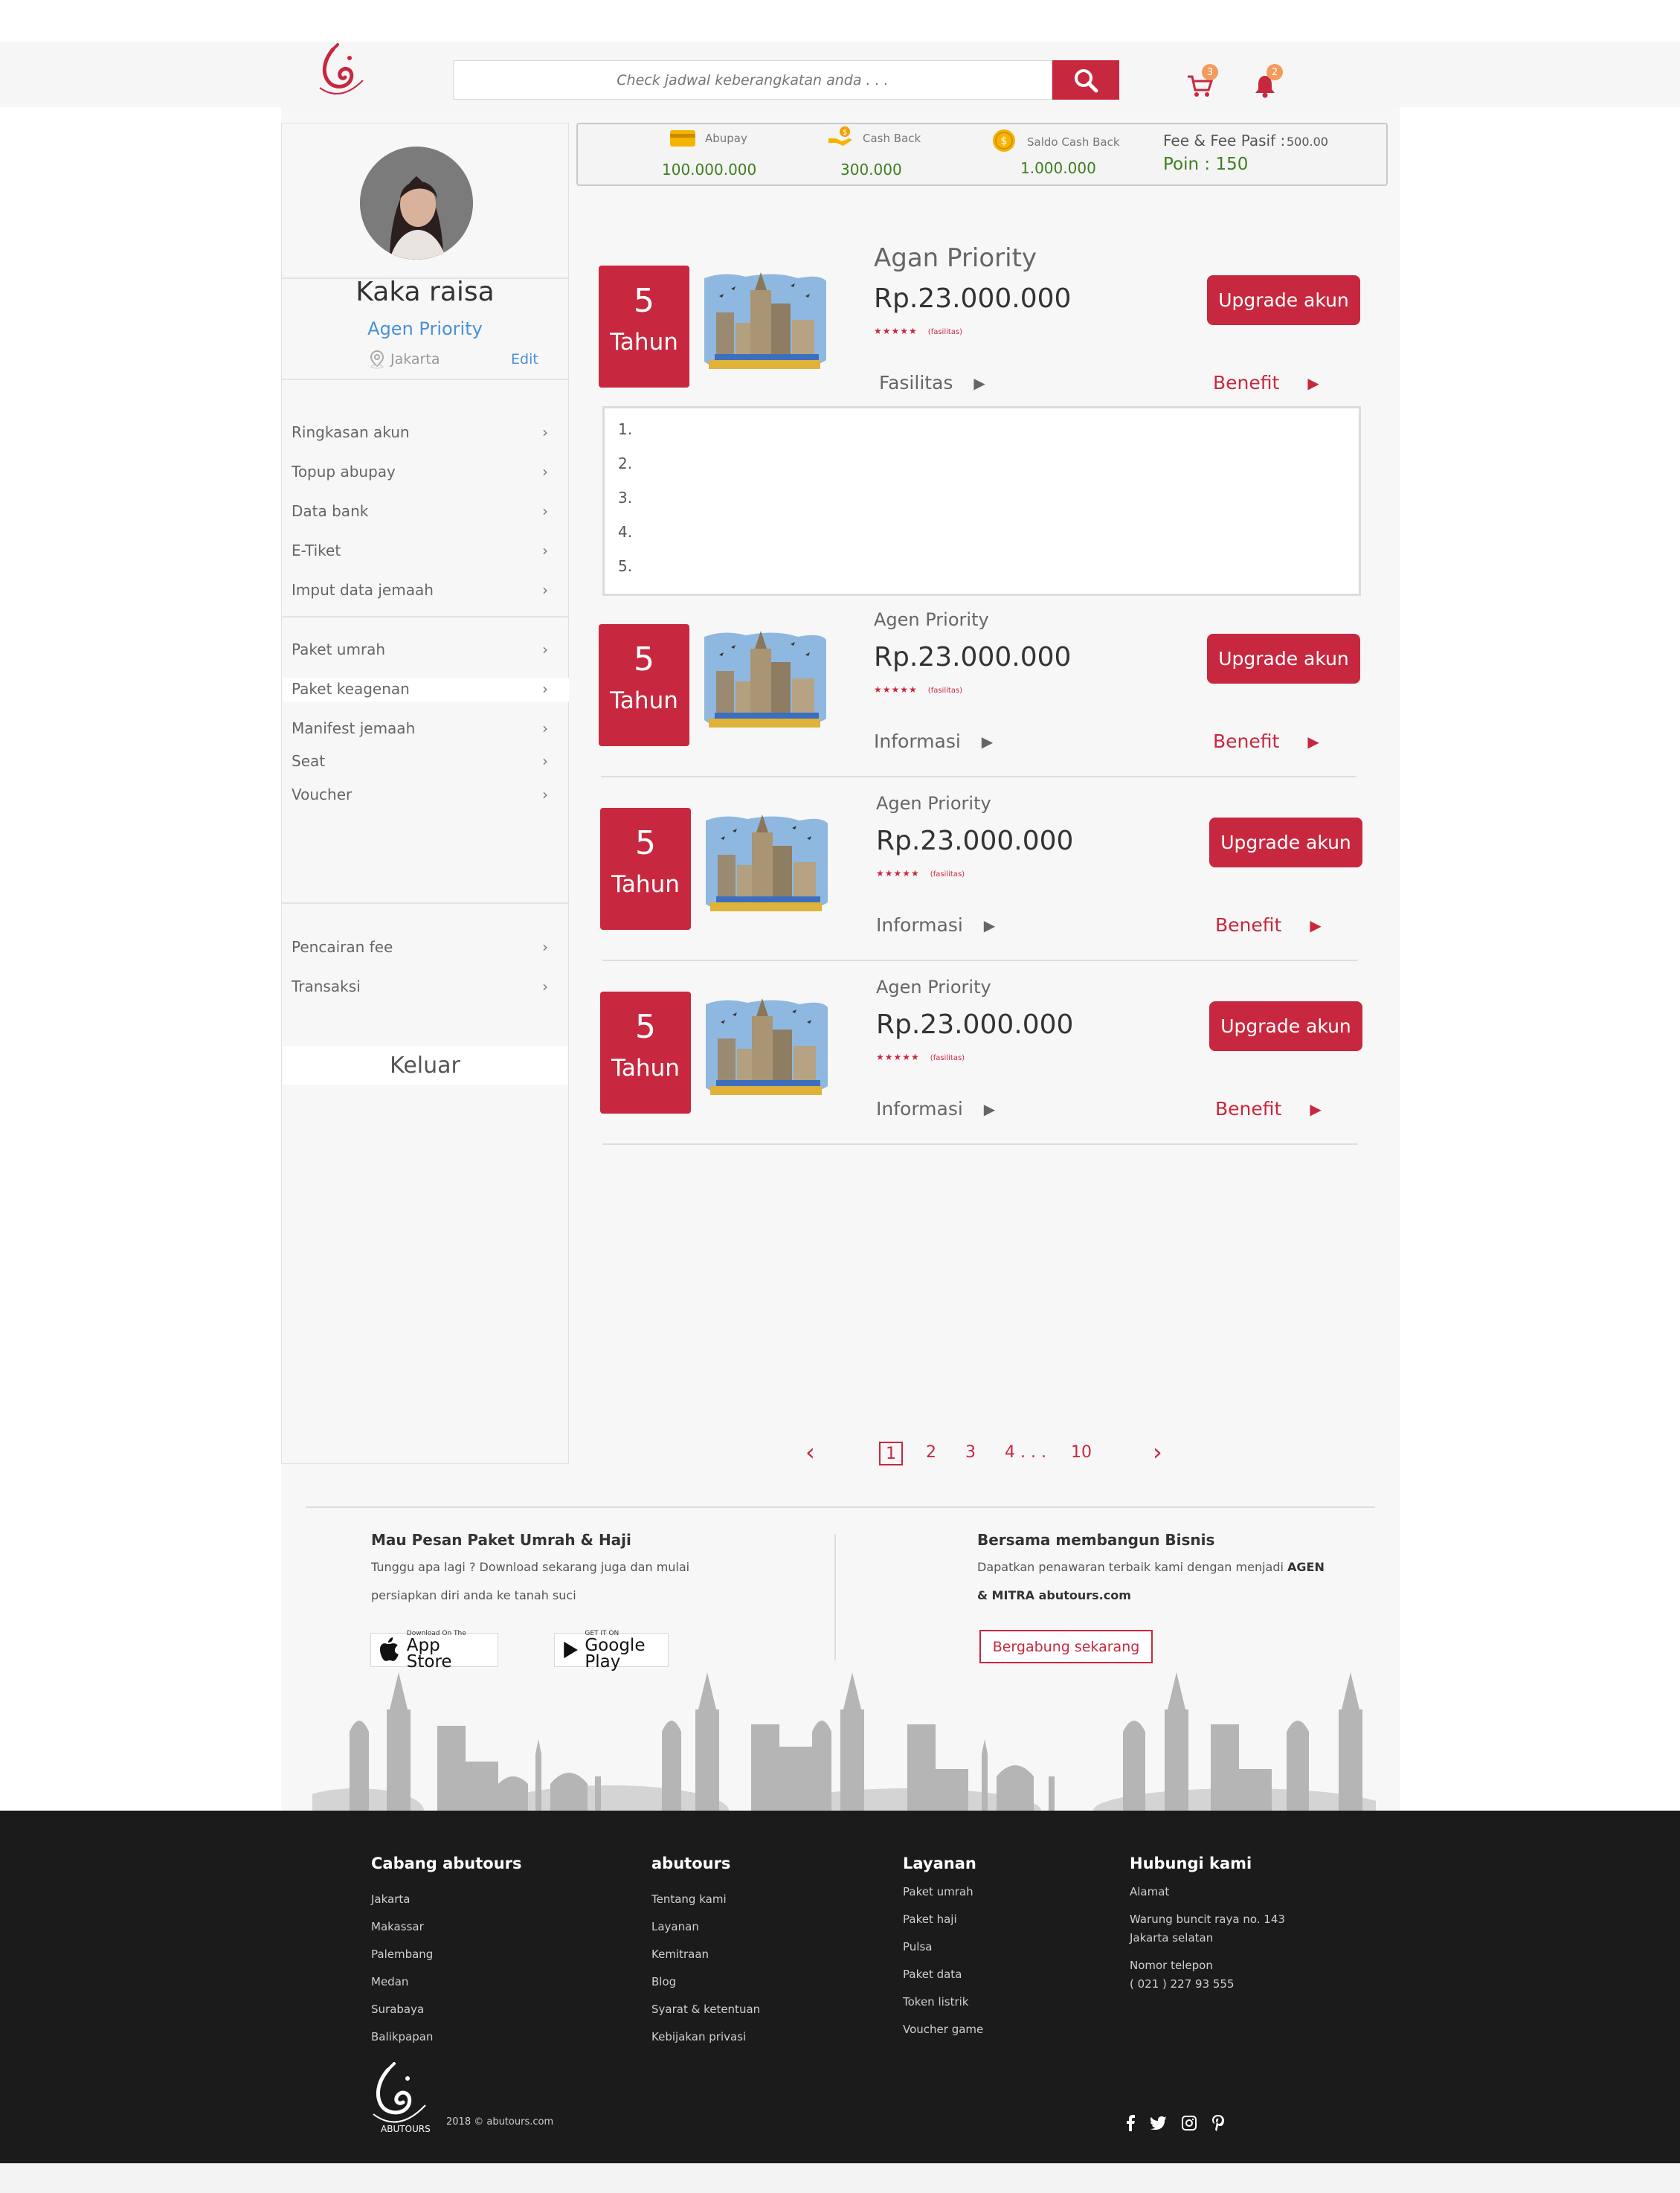  Describe the element at coordinates (406, 2129) in the screenshot. I see `svg-text: ABUTOURS` at that location.